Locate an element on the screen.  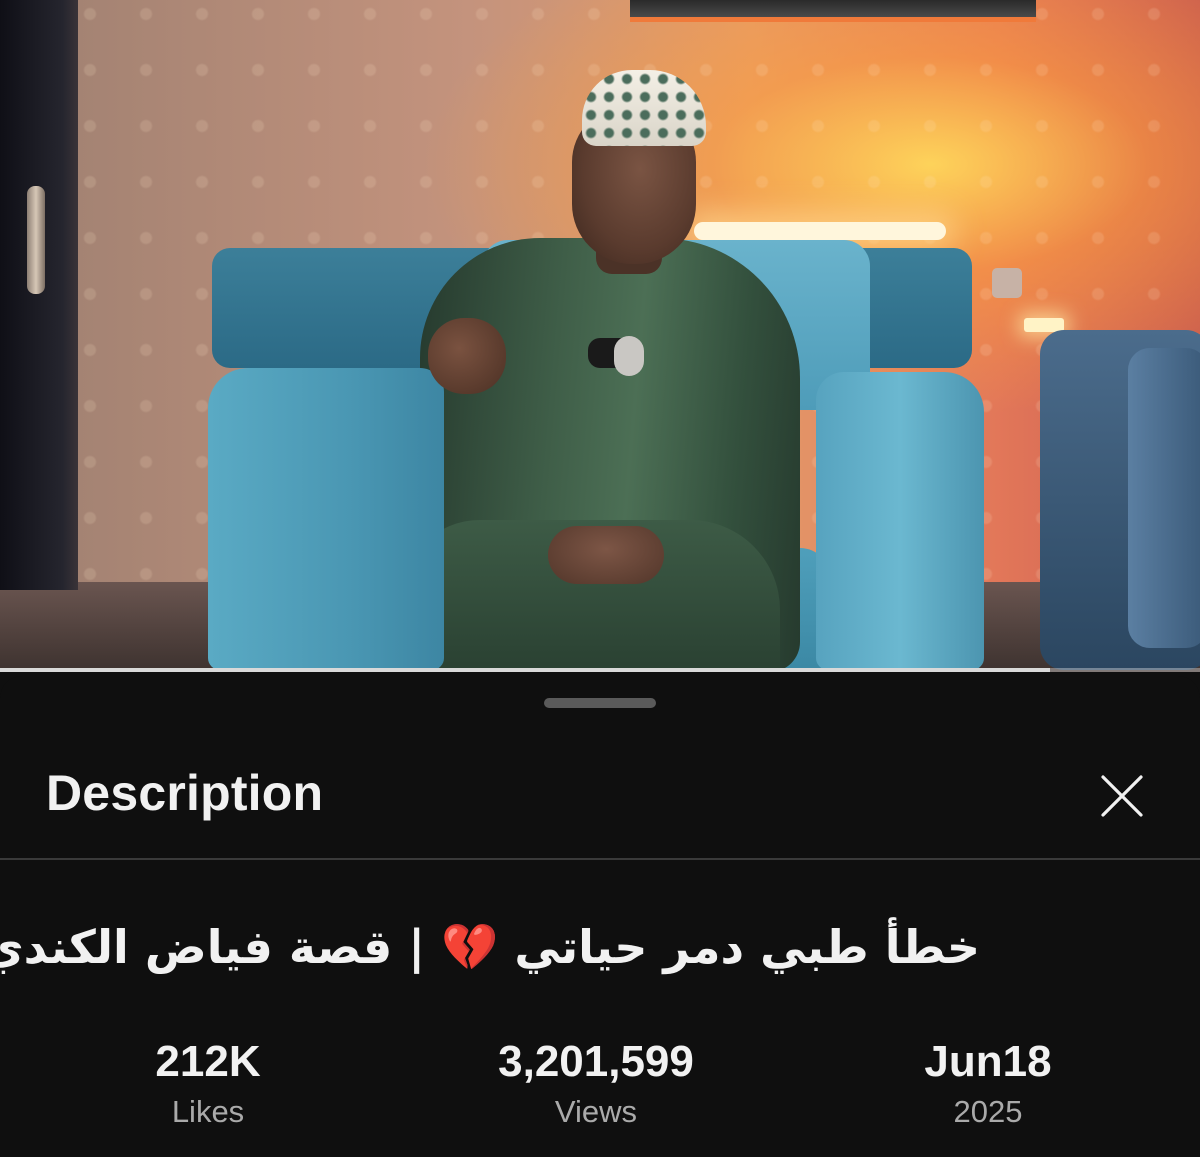
video-progress-fill is located at coordinates (525, 670).